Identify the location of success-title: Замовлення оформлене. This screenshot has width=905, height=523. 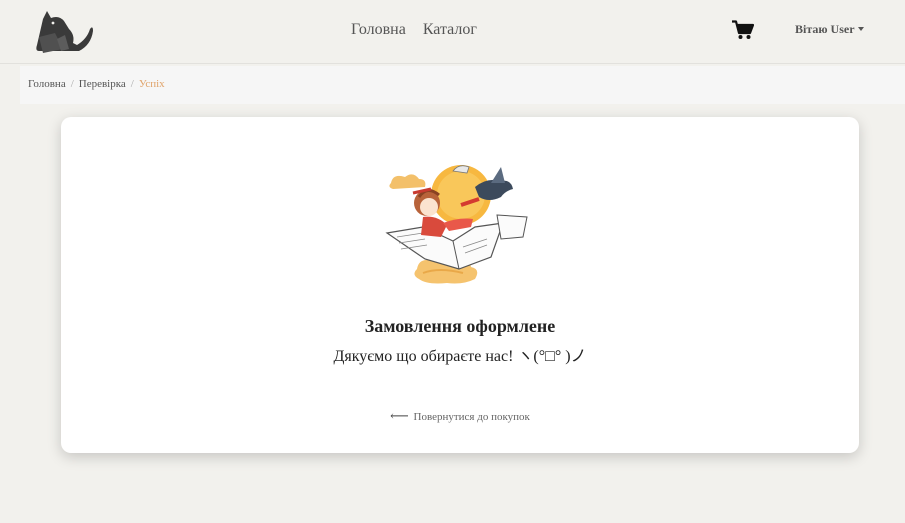
(460, 326).